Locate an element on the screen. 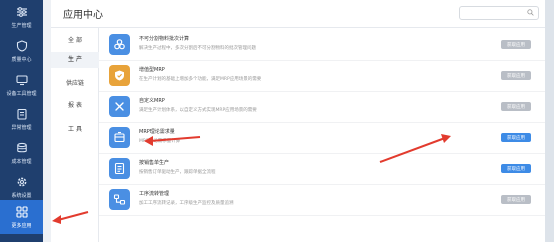  nav-label: 系统设置 is located at coordinates (21, 196).